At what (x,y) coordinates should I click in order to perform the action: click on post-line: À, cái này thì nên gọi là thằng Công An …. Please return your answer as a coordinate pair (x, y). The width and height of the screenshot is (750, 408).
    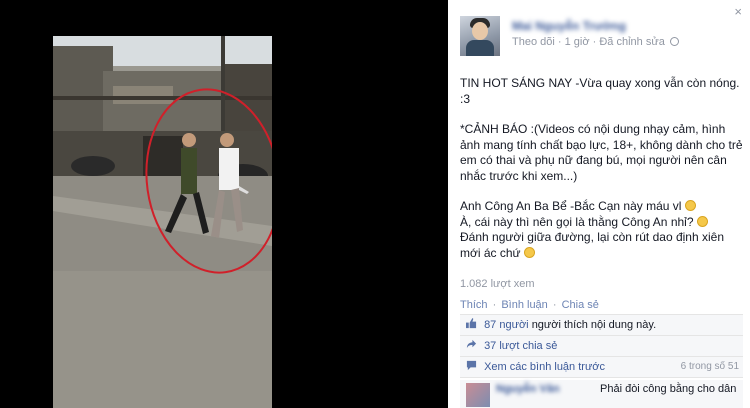
    Looking at the image, I should click on (602, 223).